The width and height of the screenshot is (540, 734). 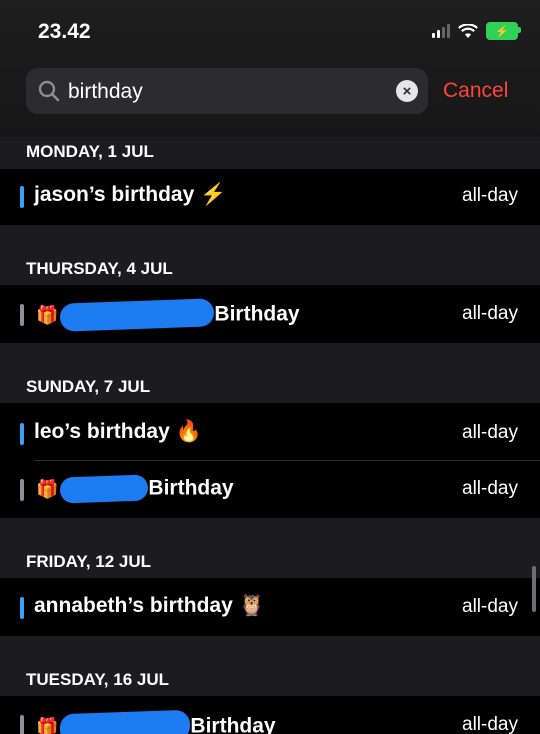 What do you see at coordinates (270, 608) in the screenshot?
I see `event-row: annabeth’s birthday 🦉 all-day` at bounding box center [270, 608].